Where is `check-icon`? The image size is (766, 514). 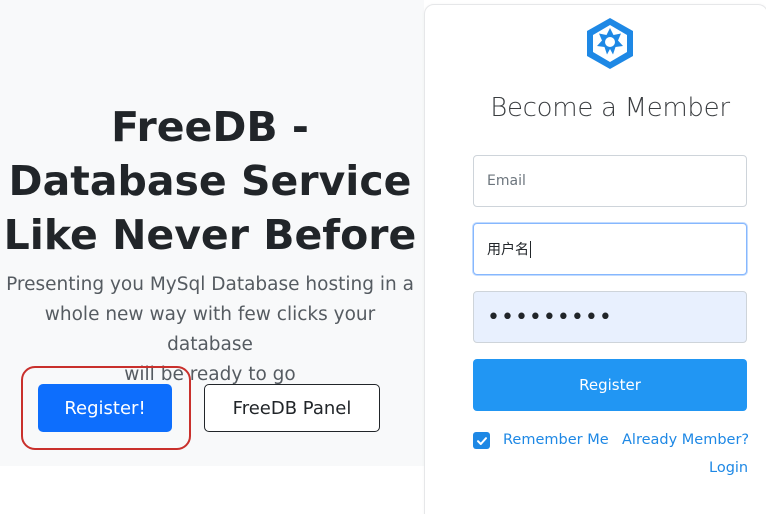
check-icon is located at coordinates (481, 440).